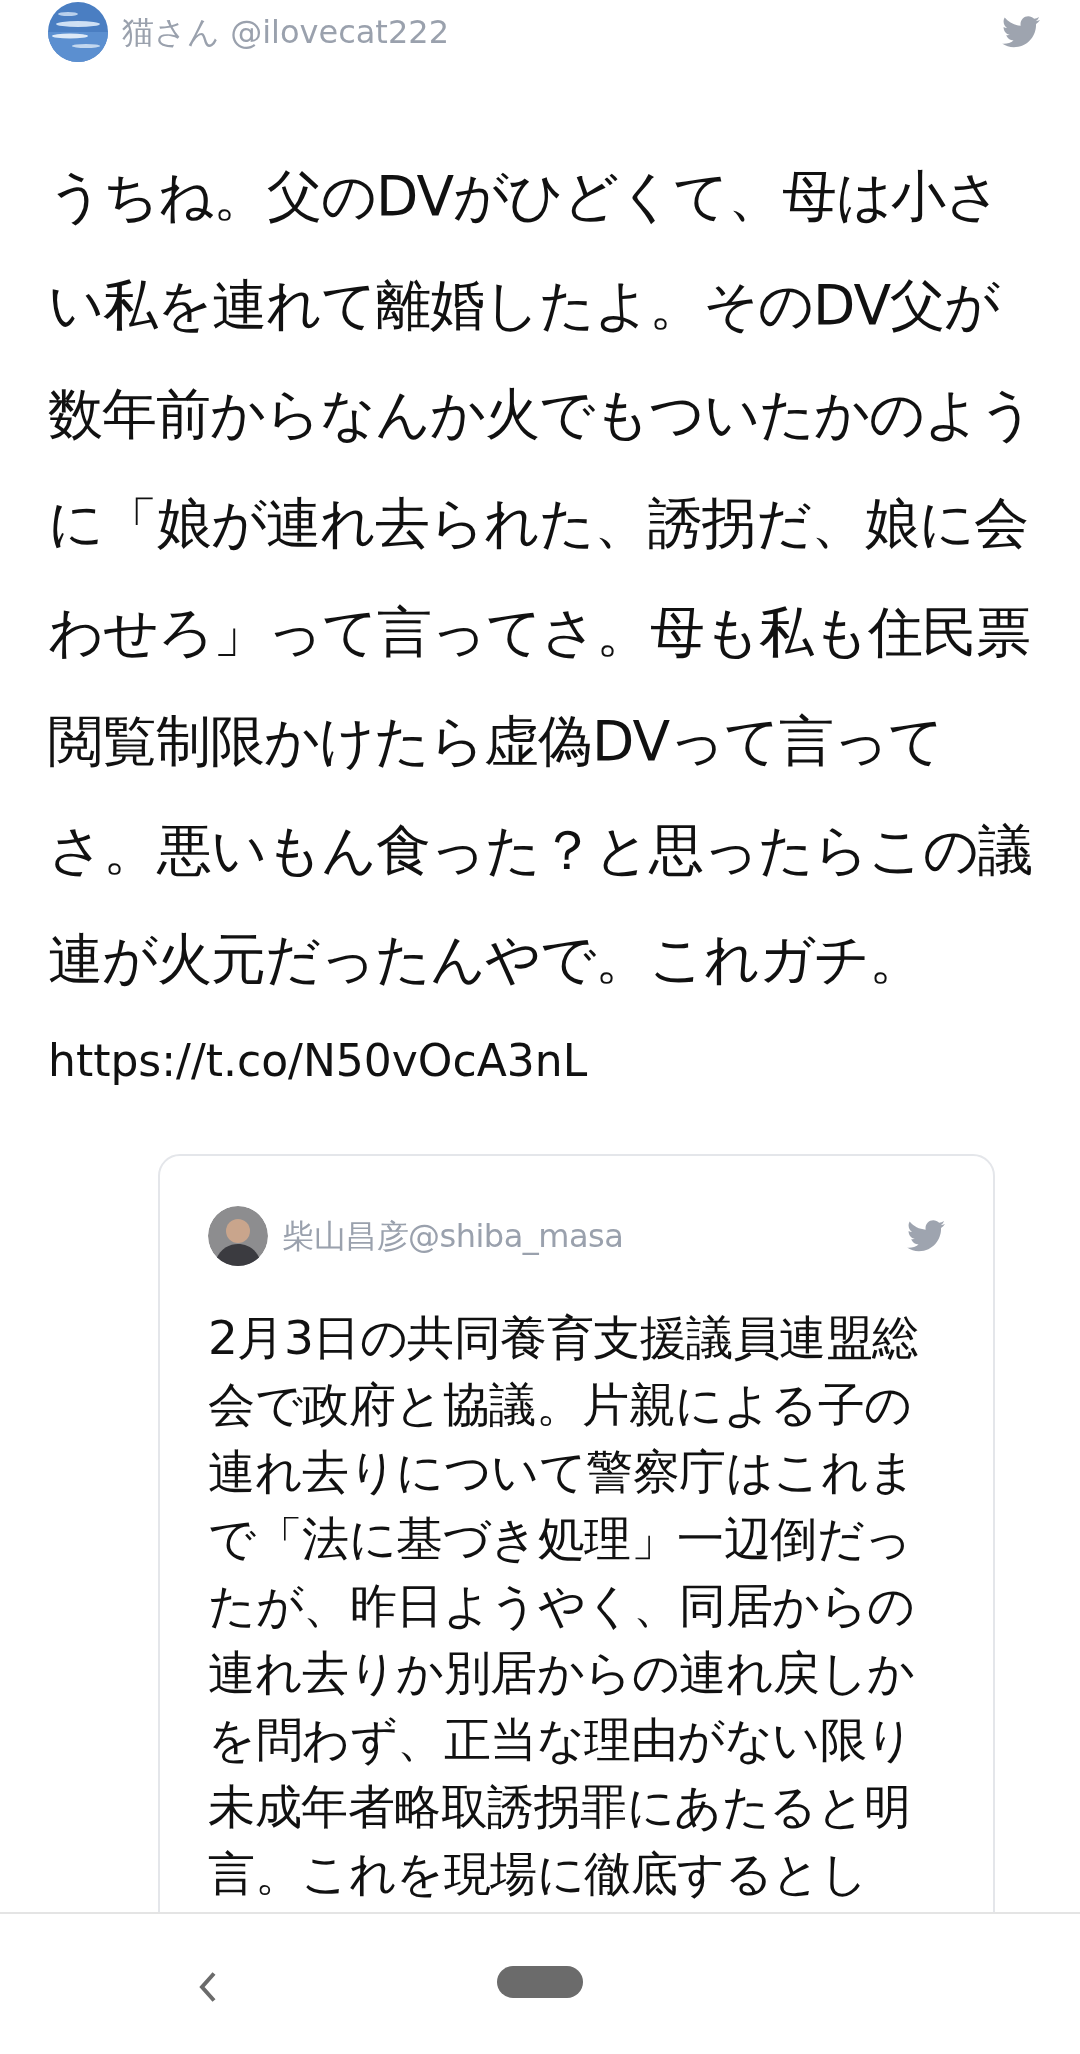  Describe the element at coordinates (540, 1982) in the screenshot. I see `home-handle` at that location.